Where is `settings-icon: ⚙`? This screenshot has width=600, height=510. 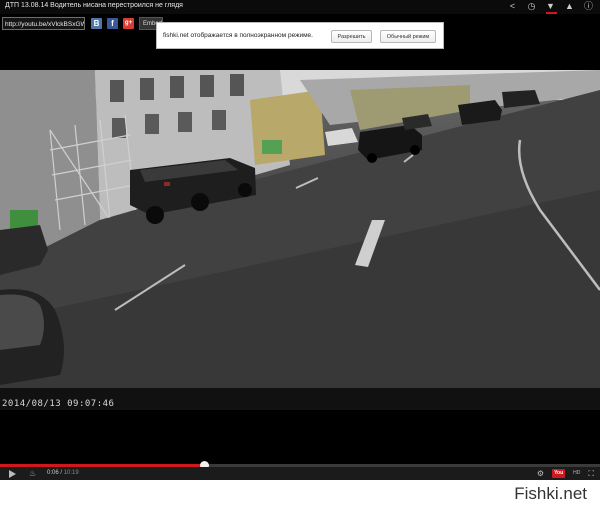
settings-icon: ⚙ is located at coordinates (540, 473).